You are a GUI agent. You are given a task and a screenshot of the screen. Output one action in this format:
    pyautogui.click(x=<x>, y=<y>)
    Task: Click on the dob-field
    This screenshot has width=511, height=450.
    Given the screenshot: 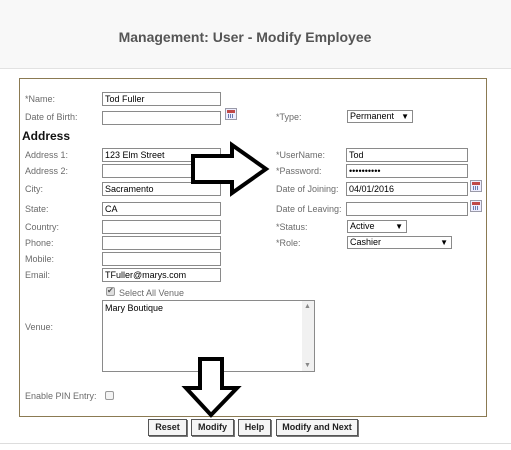 What is the action you would take?
    pyautogui.click(x=161, y=118)
    